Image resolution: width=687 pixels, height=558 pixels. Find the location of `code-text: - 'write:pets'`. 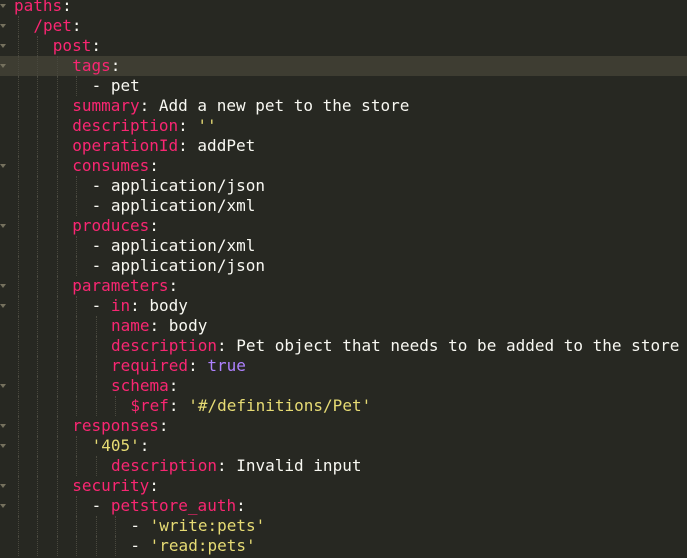

code-text: - 'write:pets' is located at coordinates (197, 526).